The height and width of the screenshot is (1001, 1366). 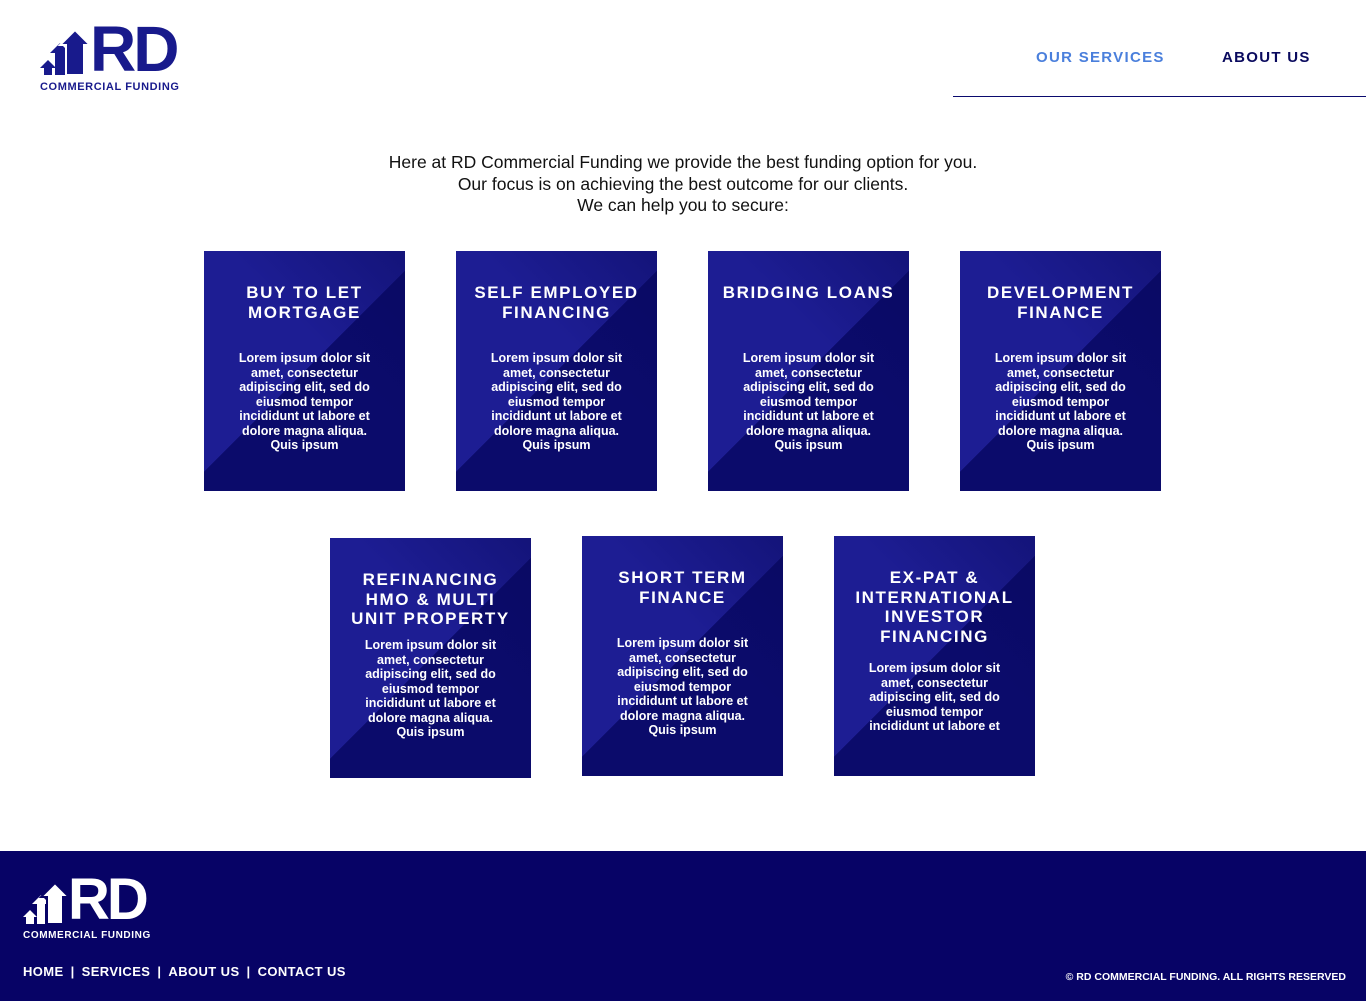 I want to click on nav-our-services: OUR SERVICES, so click(x=1100, y=57).